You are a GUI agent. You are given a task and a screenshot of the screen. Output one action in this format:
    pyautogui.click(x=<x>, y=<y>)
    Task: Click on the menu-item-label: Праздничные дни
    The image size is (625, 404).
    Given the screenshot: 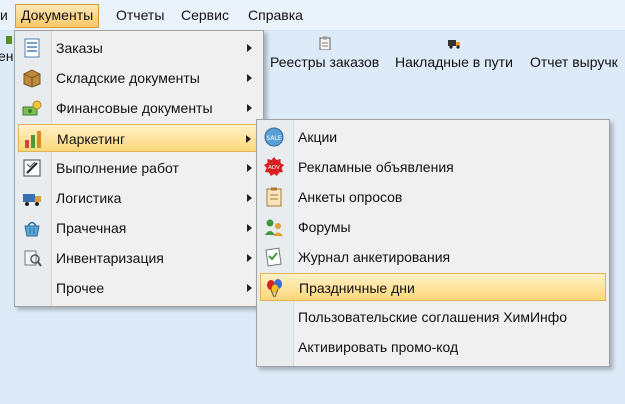 What is the action you would take?
    pyautogui.click(x=357, y=288)
    